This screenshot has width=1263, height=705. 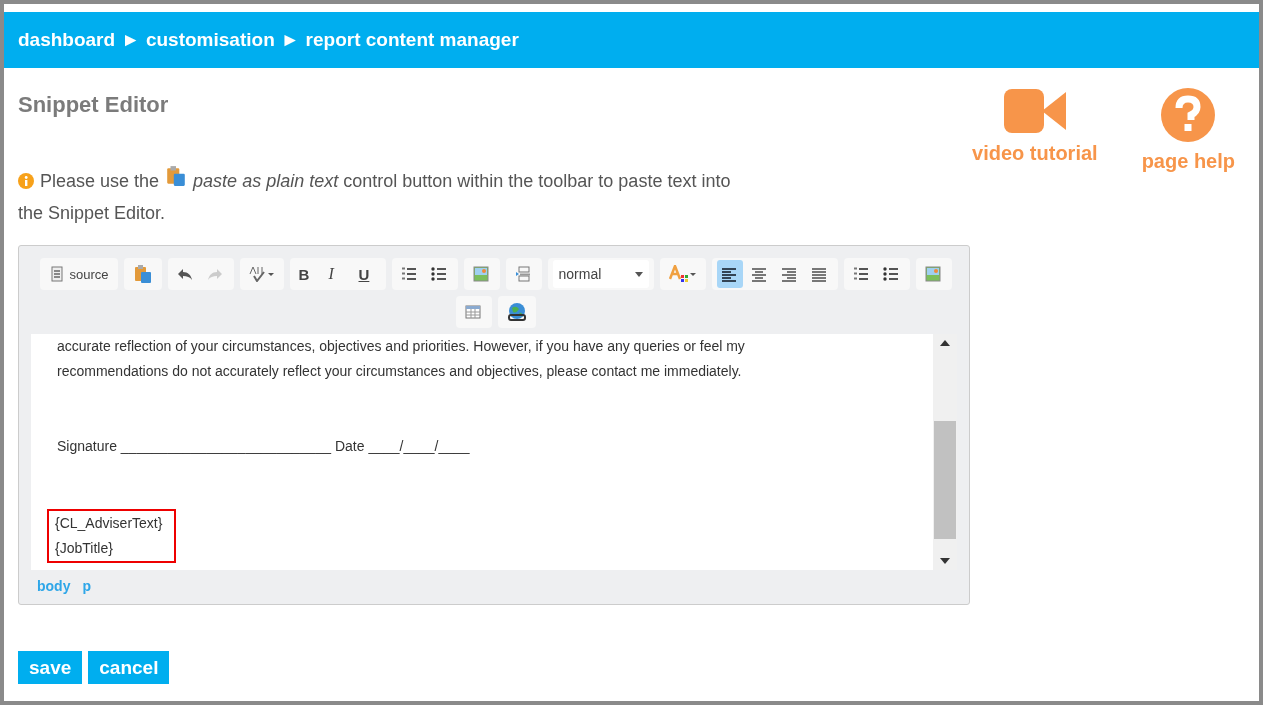 What do you see at coordinates (682, 274) in the screenshot?
I see `text-color-icon` at bounding box center [682, 274].